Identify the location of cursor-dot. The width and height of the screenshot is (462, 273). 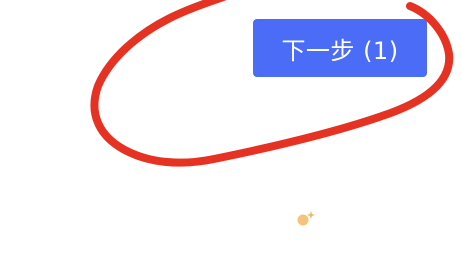
(303, 220).